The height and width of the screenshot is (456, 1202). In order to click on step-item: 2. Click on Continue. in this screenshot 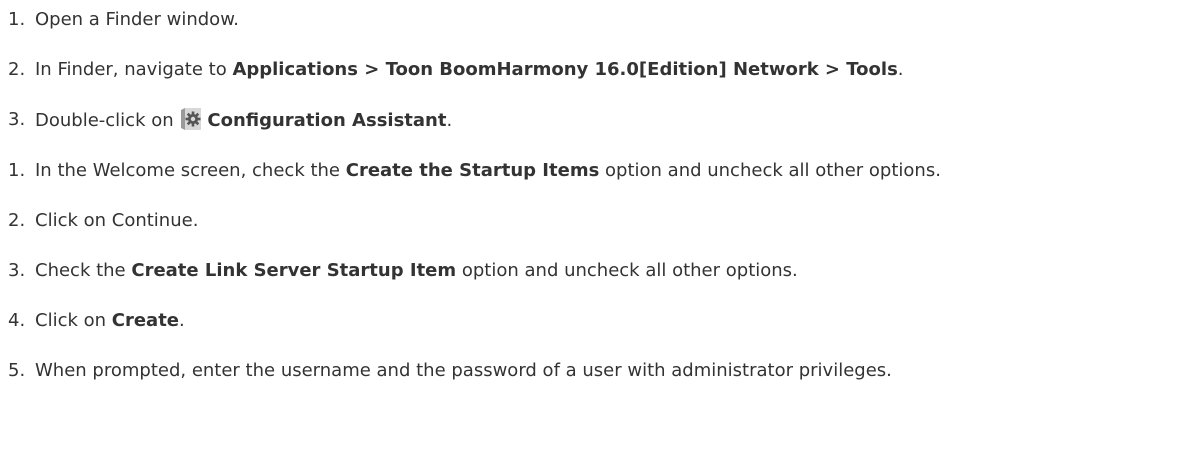, I will do `click(474, 233)`.